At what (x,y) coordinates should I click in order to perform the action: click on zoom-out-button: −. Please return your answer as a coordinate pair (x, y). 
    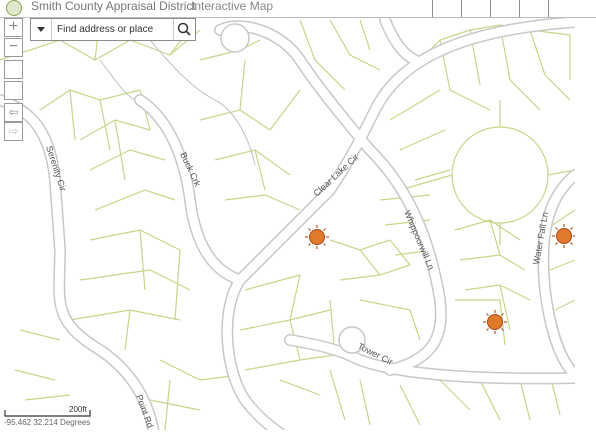
    Looking at the image, I should click on (13, 47).